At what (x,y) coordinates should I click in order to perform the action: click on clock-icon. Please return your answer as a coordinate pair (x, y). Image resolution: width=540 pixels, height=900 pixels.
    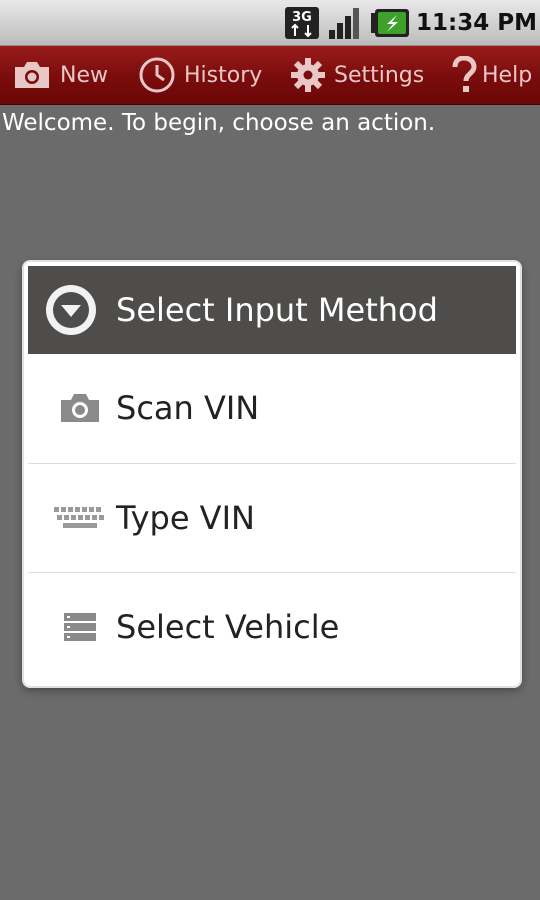
    Looking at the image, I should click on (157, 75).